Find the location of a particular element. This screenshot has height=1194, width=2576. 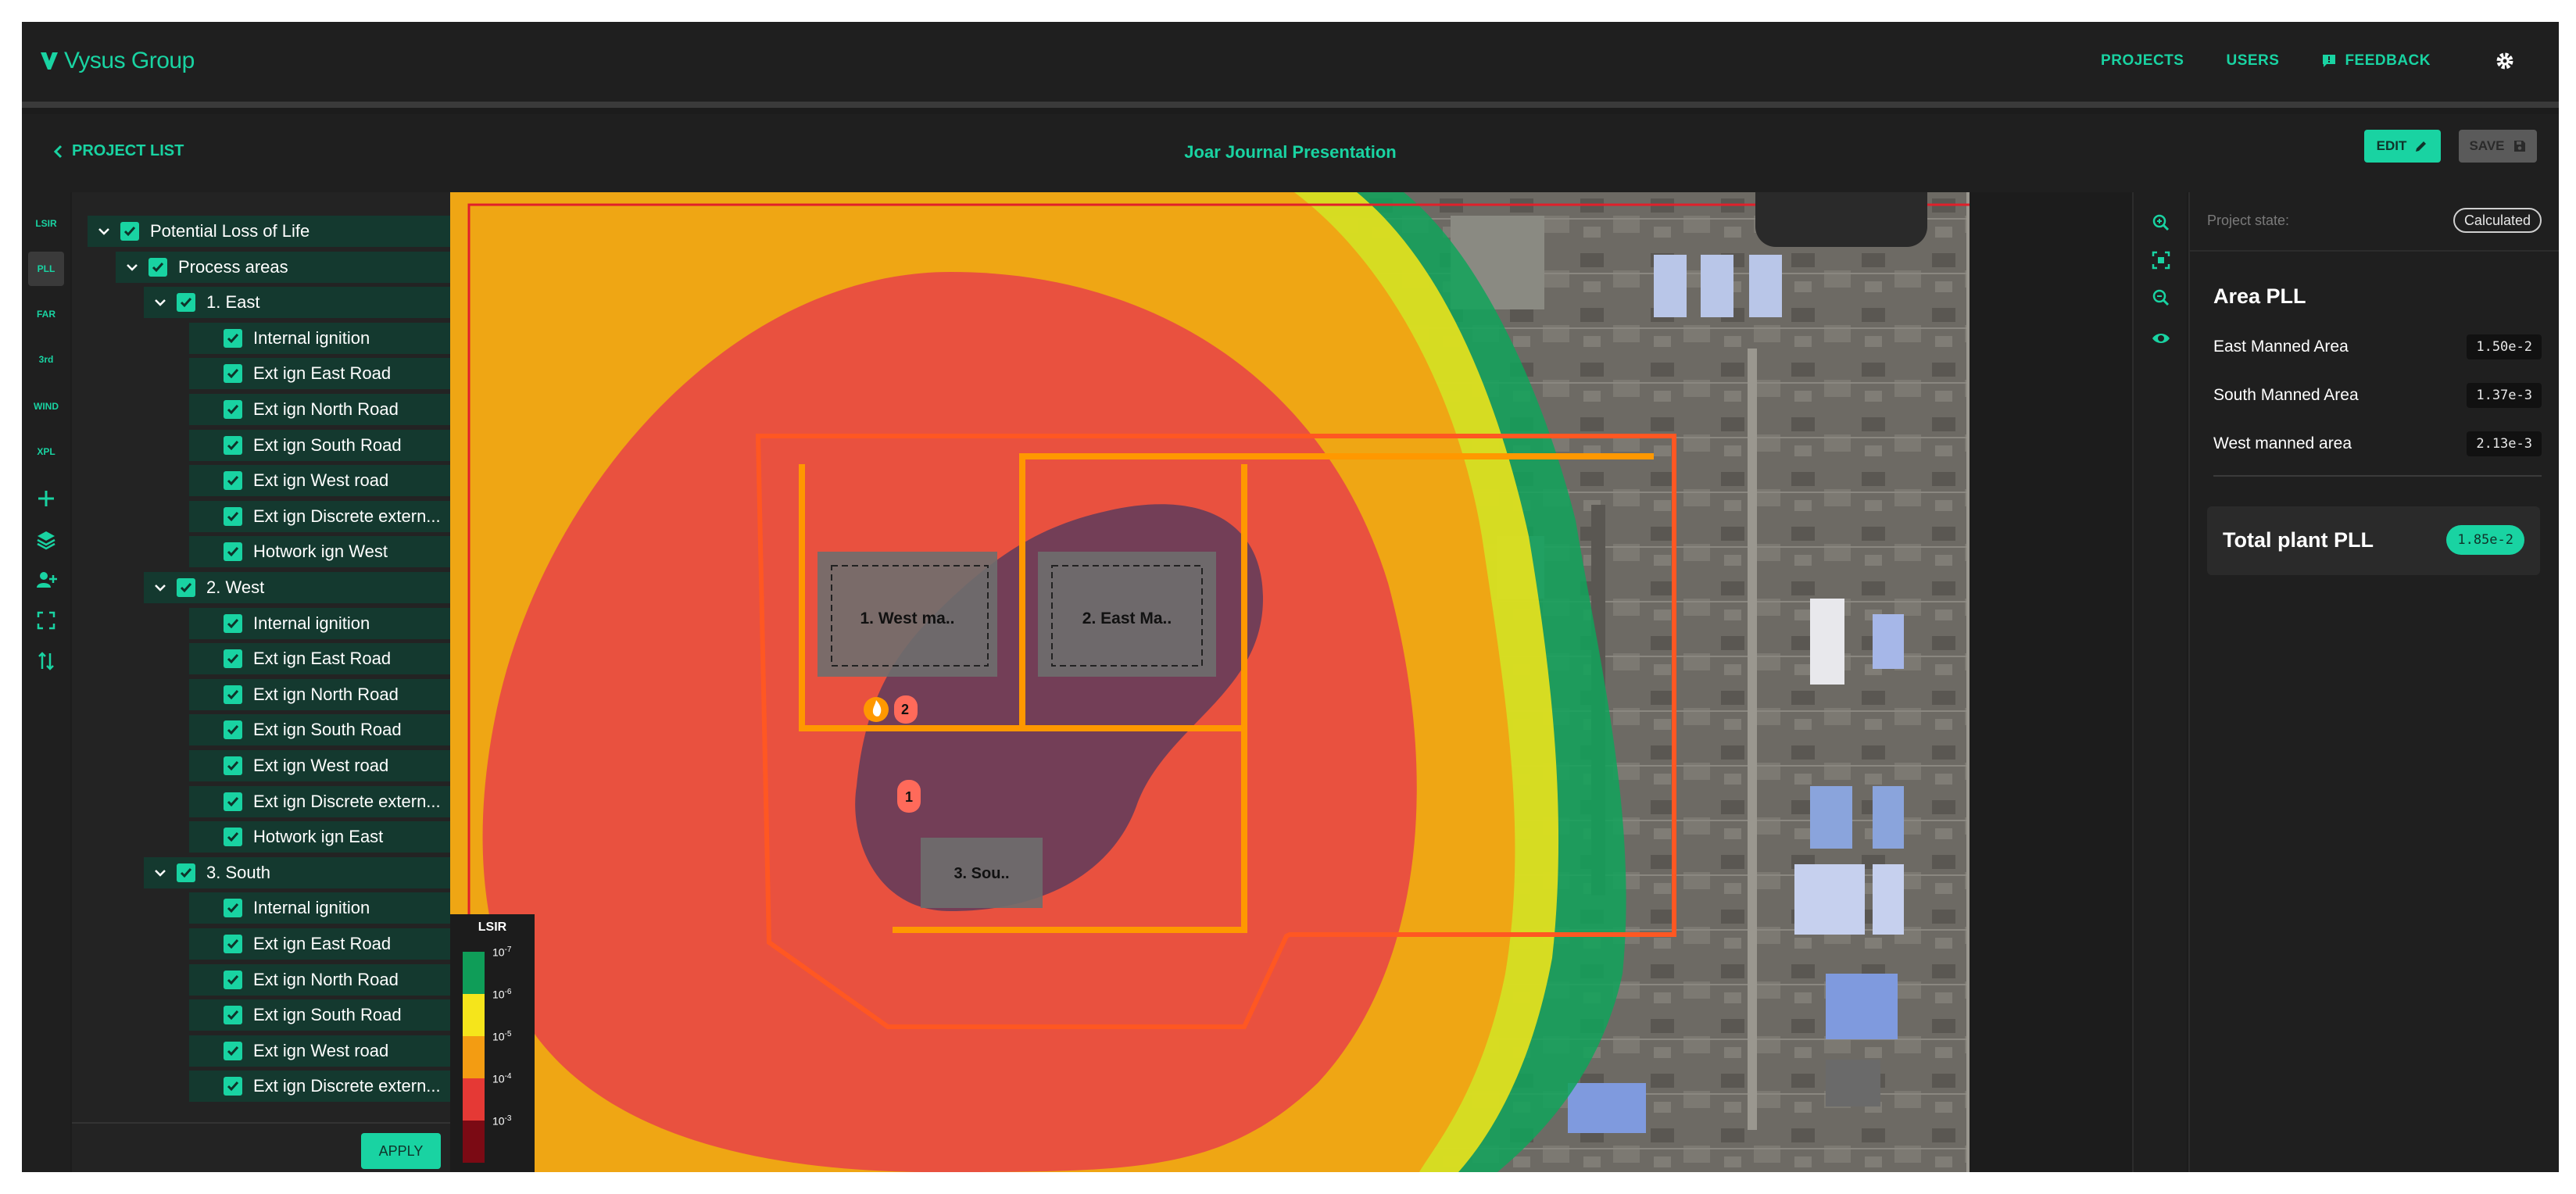

brand-logo: Vysus Group is located at coordinates (117, 61).